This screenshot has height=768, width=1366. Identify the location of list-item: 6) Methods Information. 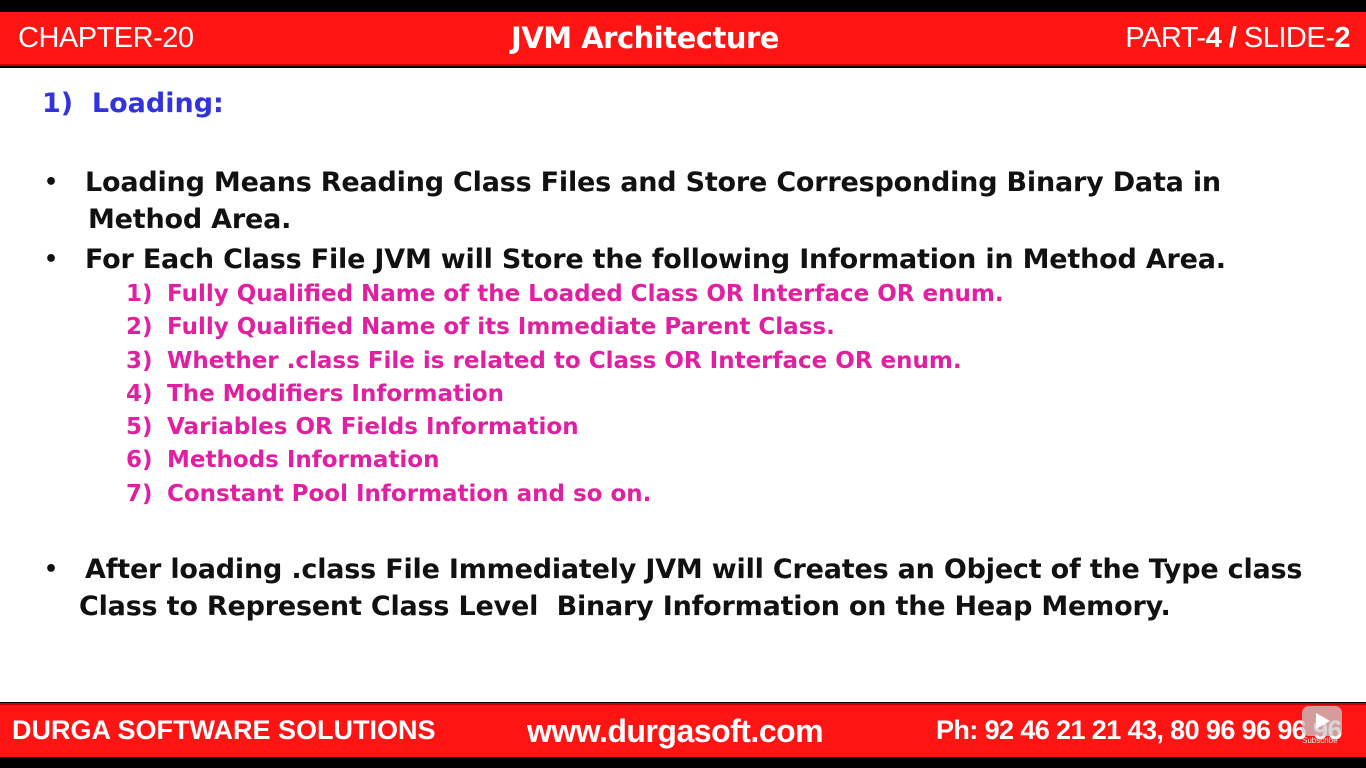
(283, 460).